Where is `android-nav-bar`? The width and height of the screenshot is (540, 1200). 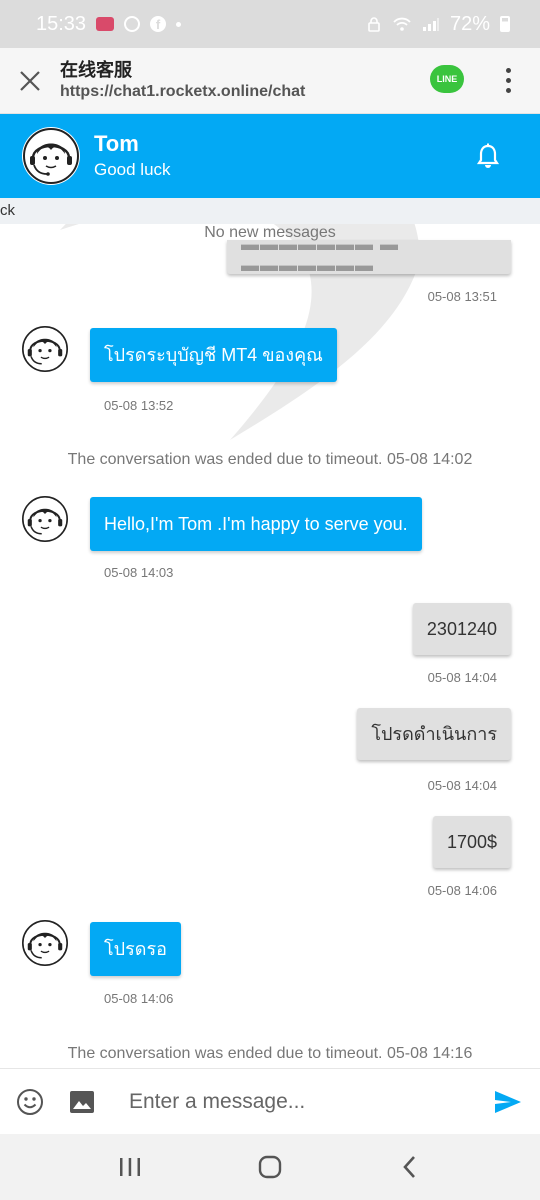
android-nav-bar is located at coordinates (270, 1167).